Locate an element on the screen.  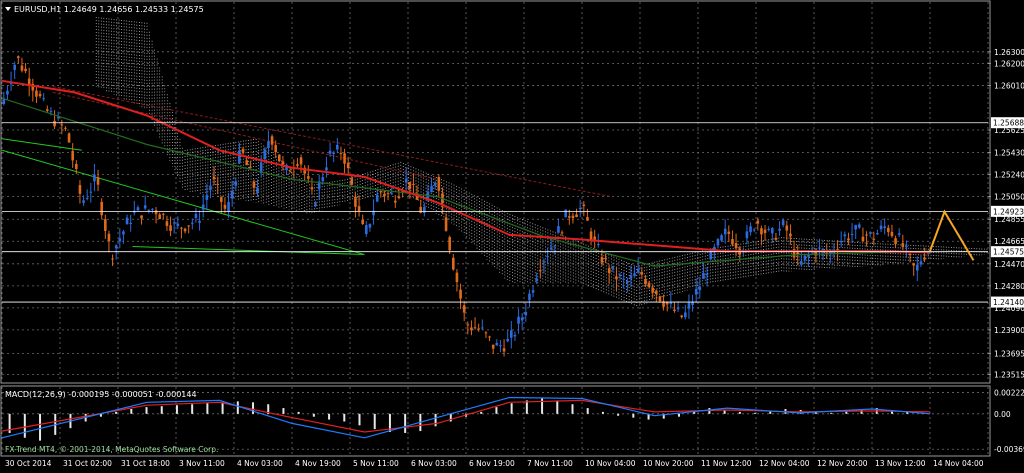
time-tick-label: 6 Nov 03:00 is located at coordinates (434, 463).